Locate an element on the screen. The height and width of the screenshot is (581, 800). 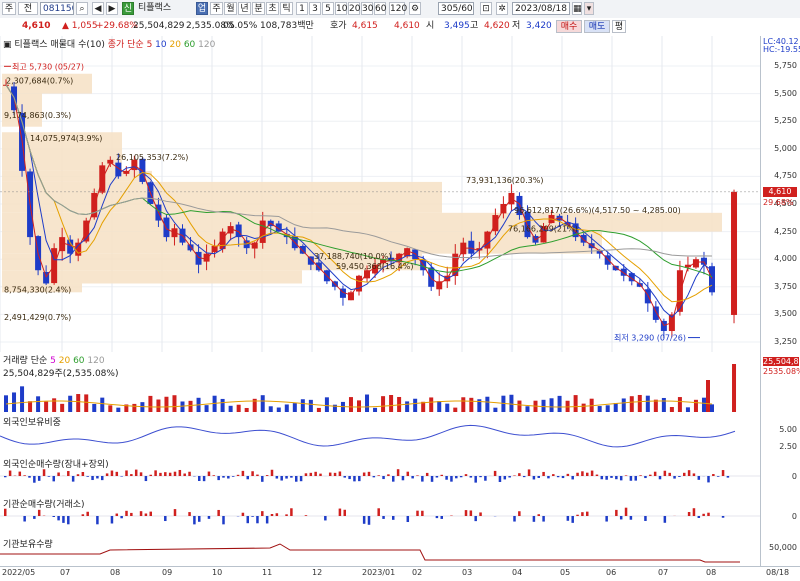
stock-code-input: 081150 is located at coordinates (57, 8).